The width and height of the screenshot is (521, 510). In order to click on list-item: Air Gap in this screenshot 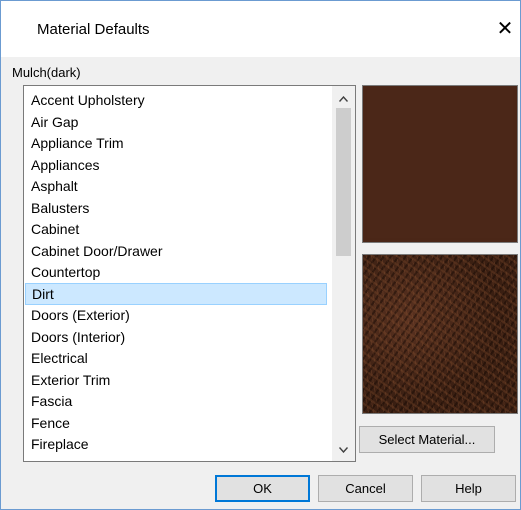, I will do `click(176, 122)`.